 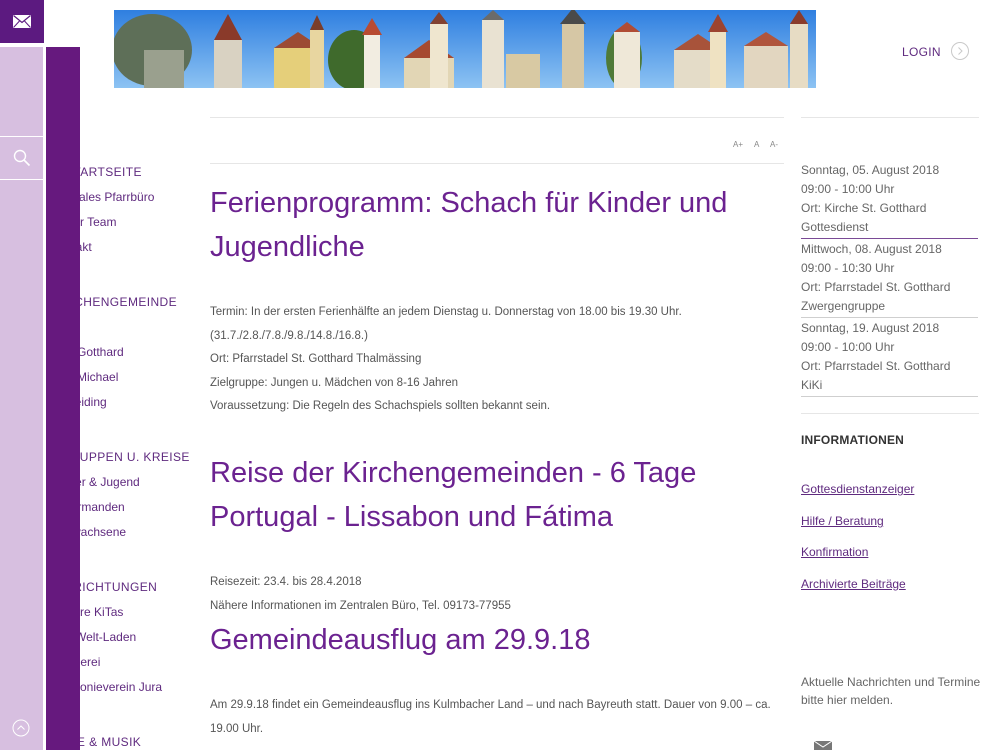 I want to click on church-banner, so click(x=465, y=49).